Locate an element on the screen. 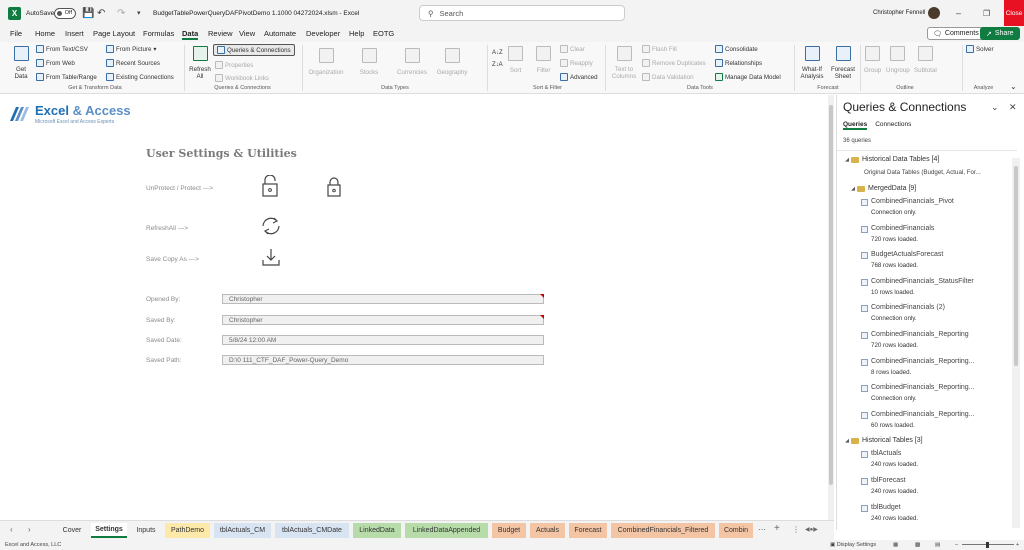 The width and height of the screenshot is (1024, 550). menu-insert: Insert is located at coordinates (74, 33).